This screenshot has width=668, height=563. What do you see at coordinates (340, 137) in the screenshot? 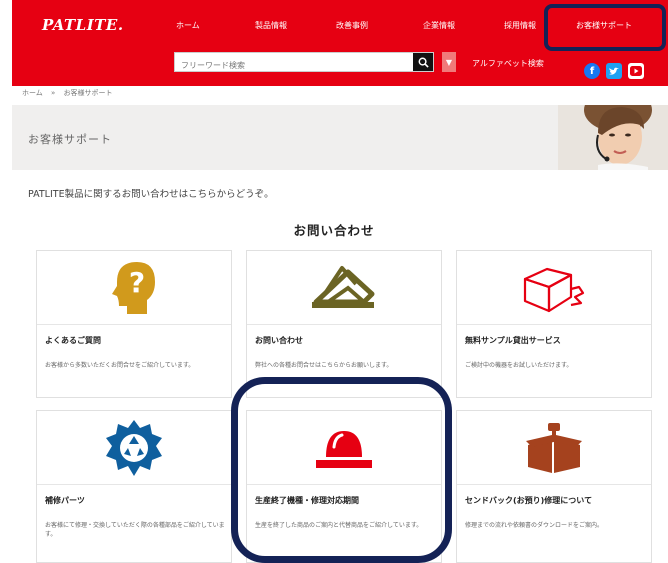
I see `page-banner: お客様サポート` at bounding box center [340, 137].